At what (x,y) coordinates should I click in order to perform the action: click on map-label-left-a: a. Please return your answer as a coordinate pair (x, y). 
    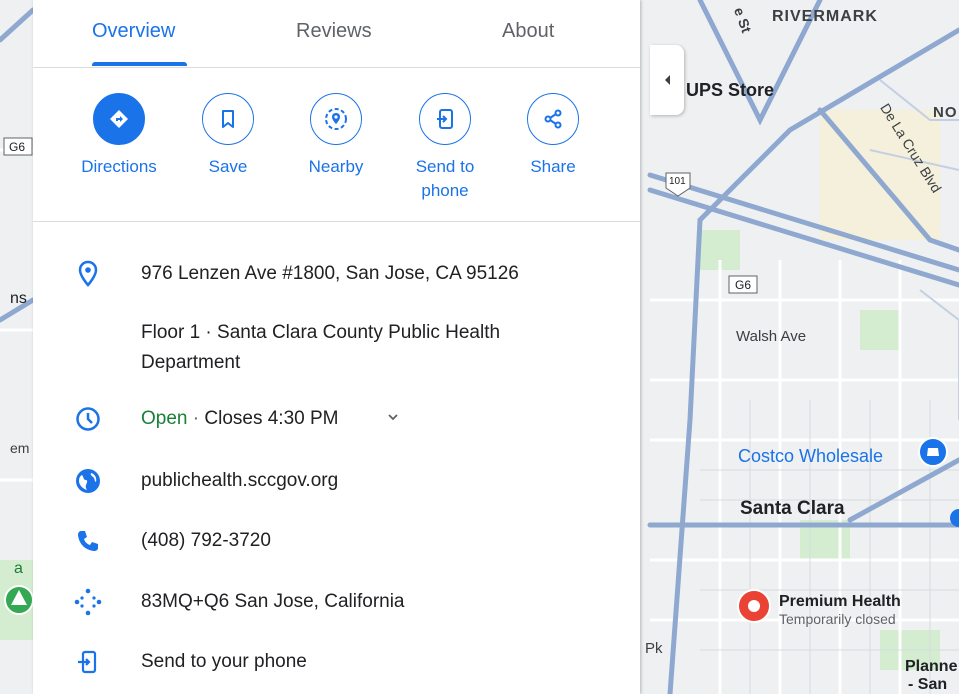
    Looking at the image, I should click on (18, 568).